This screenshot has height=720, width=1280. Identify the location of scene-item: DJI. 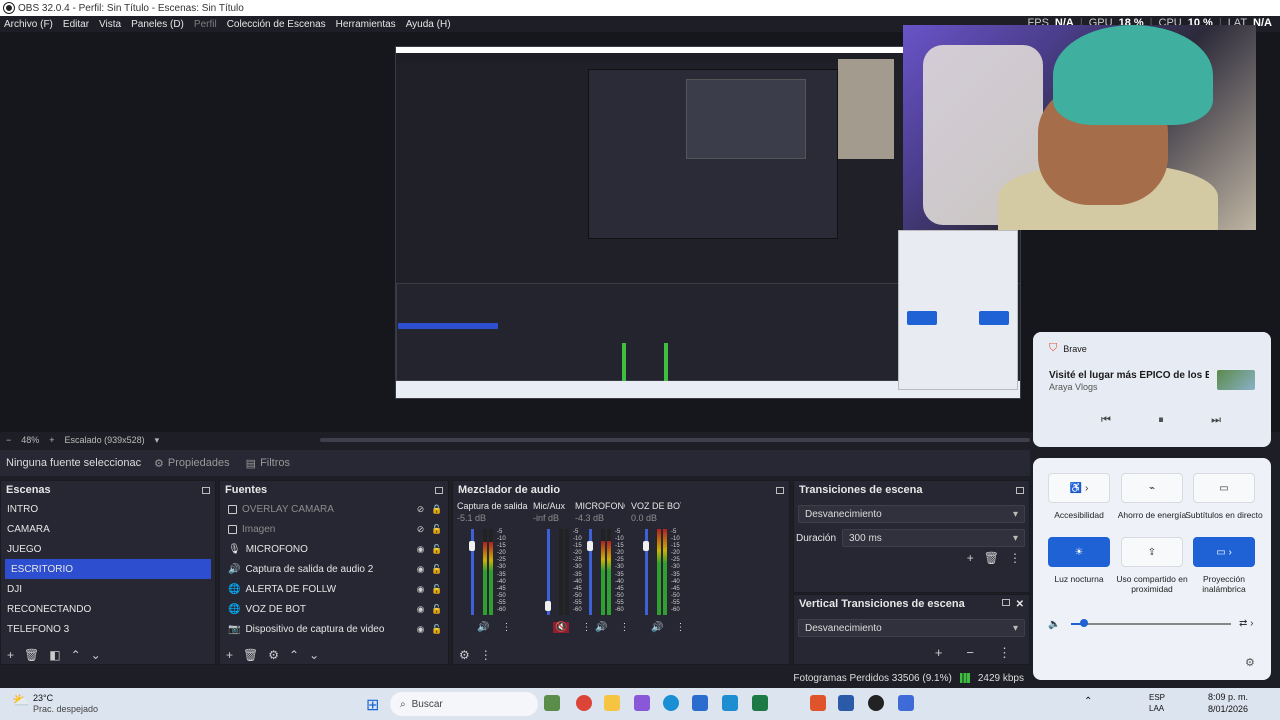
(108, 589).